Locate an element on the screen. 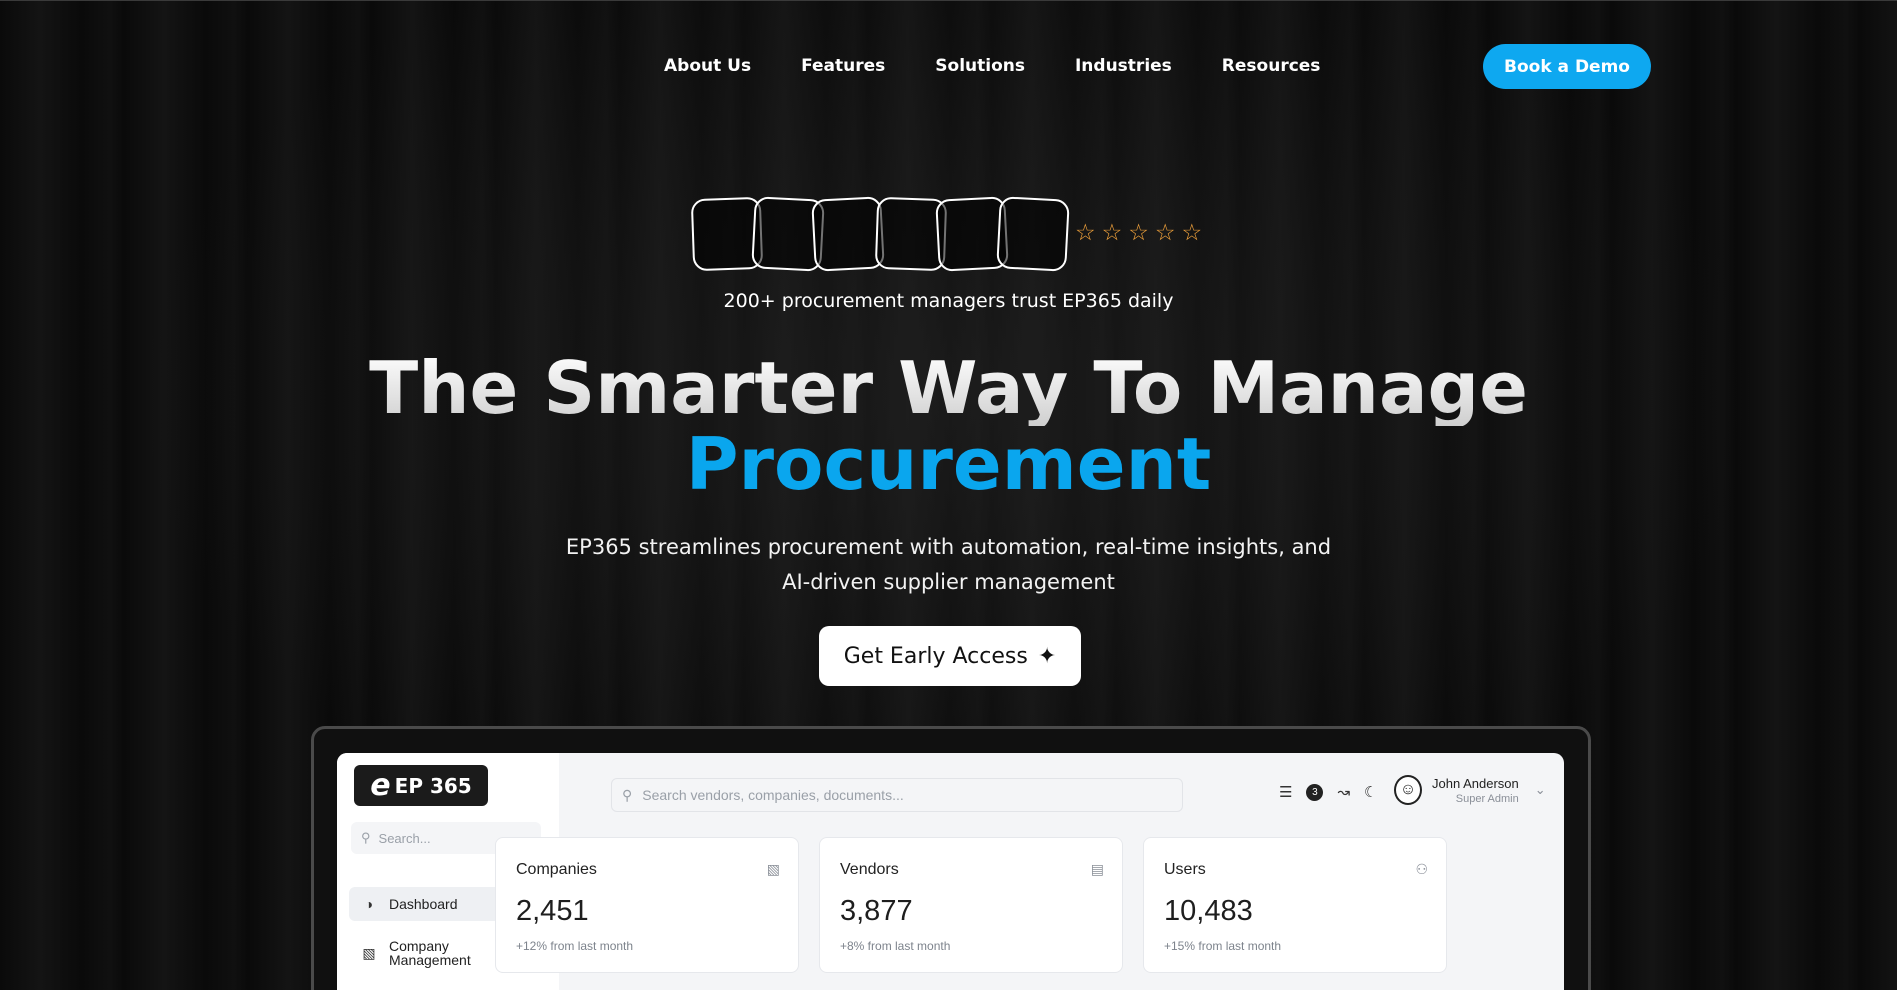 The height and width of the screenshot is (990, 1897). chevron-down-icon: ⌄ is located at coordinates (1540, 790).